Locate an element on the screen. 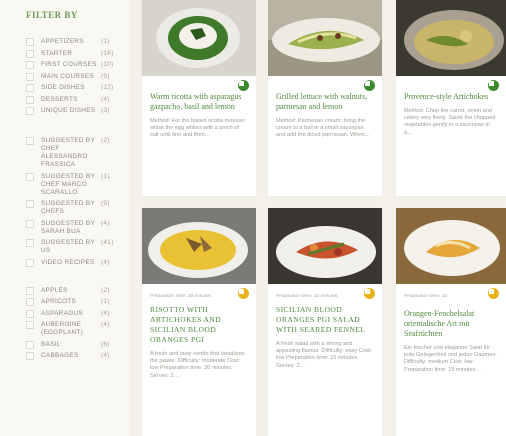 The image size is (506, 436). filter-label: SUGGESTED BY CHEFS is located at coordinates (68, 207).